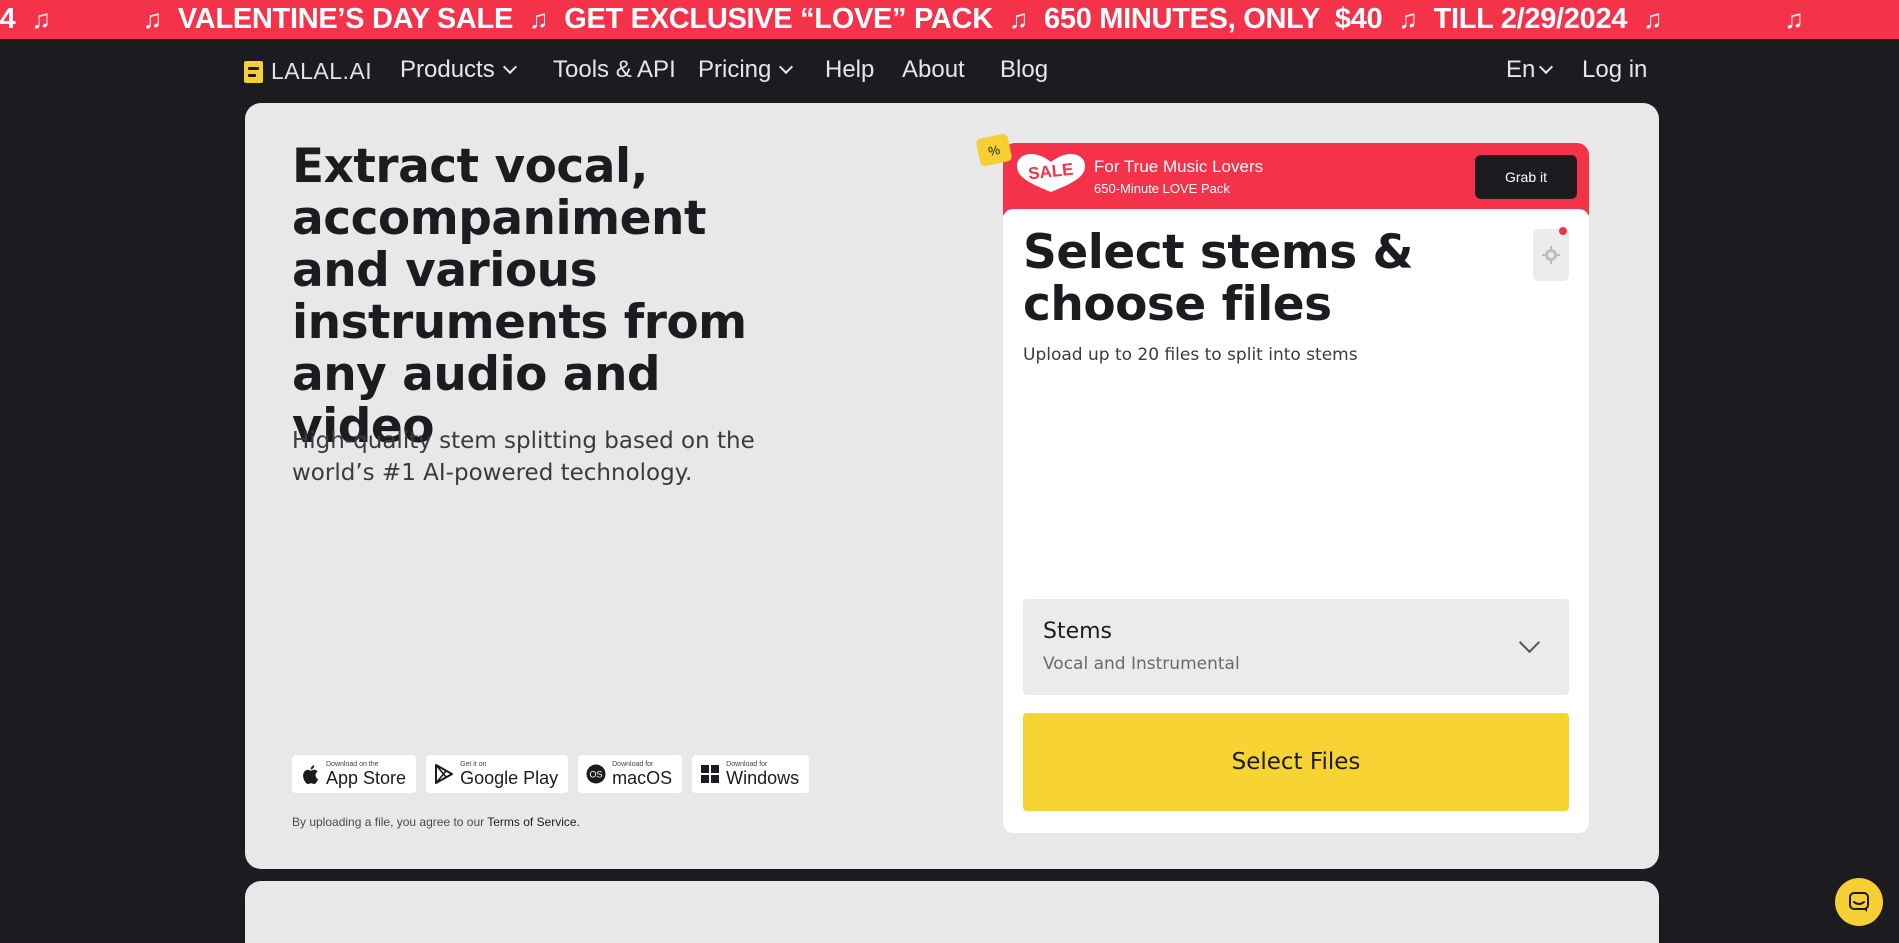 The height and width of the screenshot is (943, 1899). Describe the element at coordinates (1563, 231) in the screenshot. I see `notification-dot` at that location.